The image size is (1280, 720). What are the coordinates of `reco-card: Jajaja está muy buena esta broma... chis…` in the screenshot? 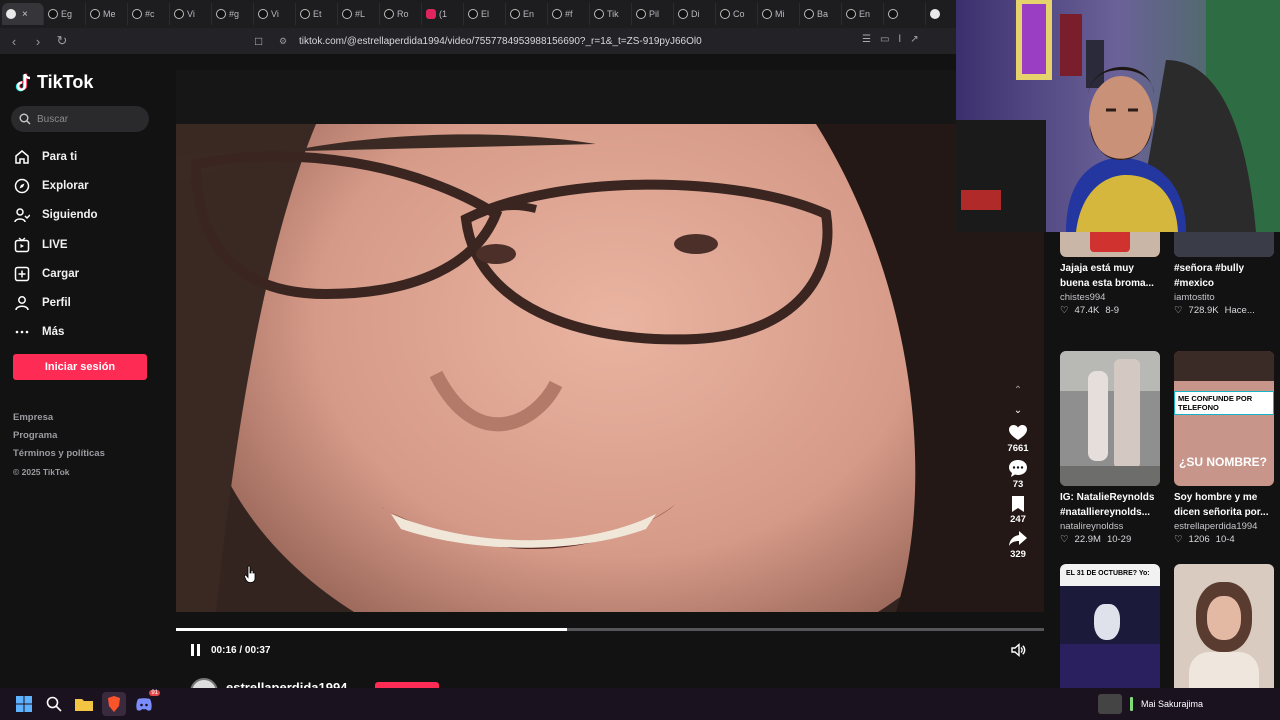 It's located at (1112, 274).